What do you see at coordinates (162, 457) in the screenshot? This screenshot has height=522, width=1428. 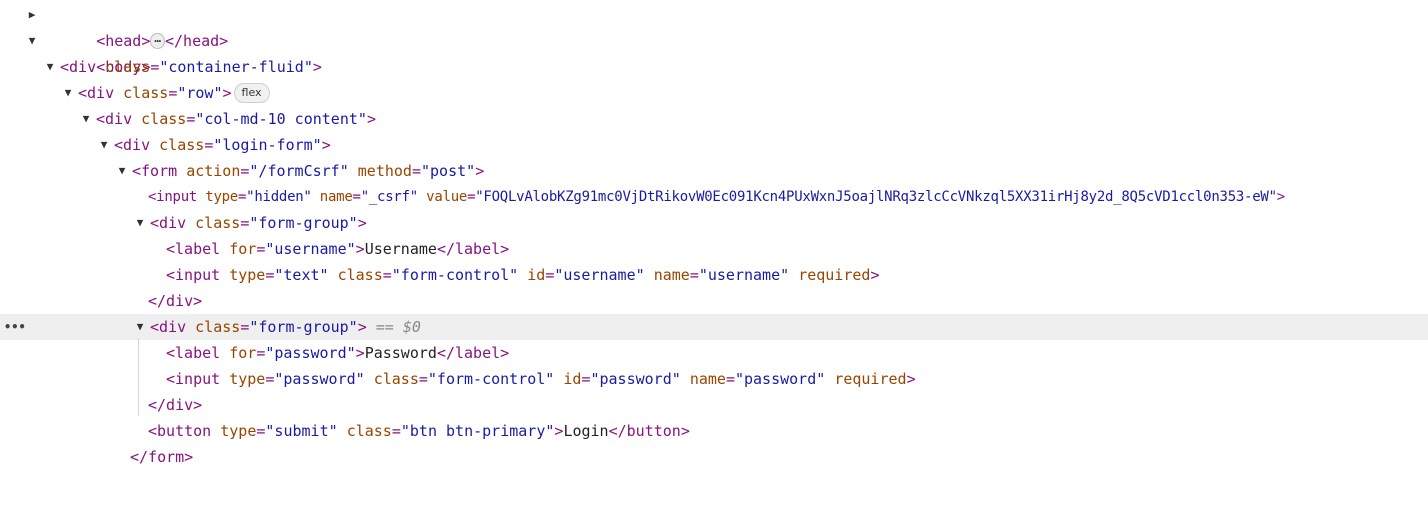 I see `tag-close: </form>` at bounding box center [162, 457].